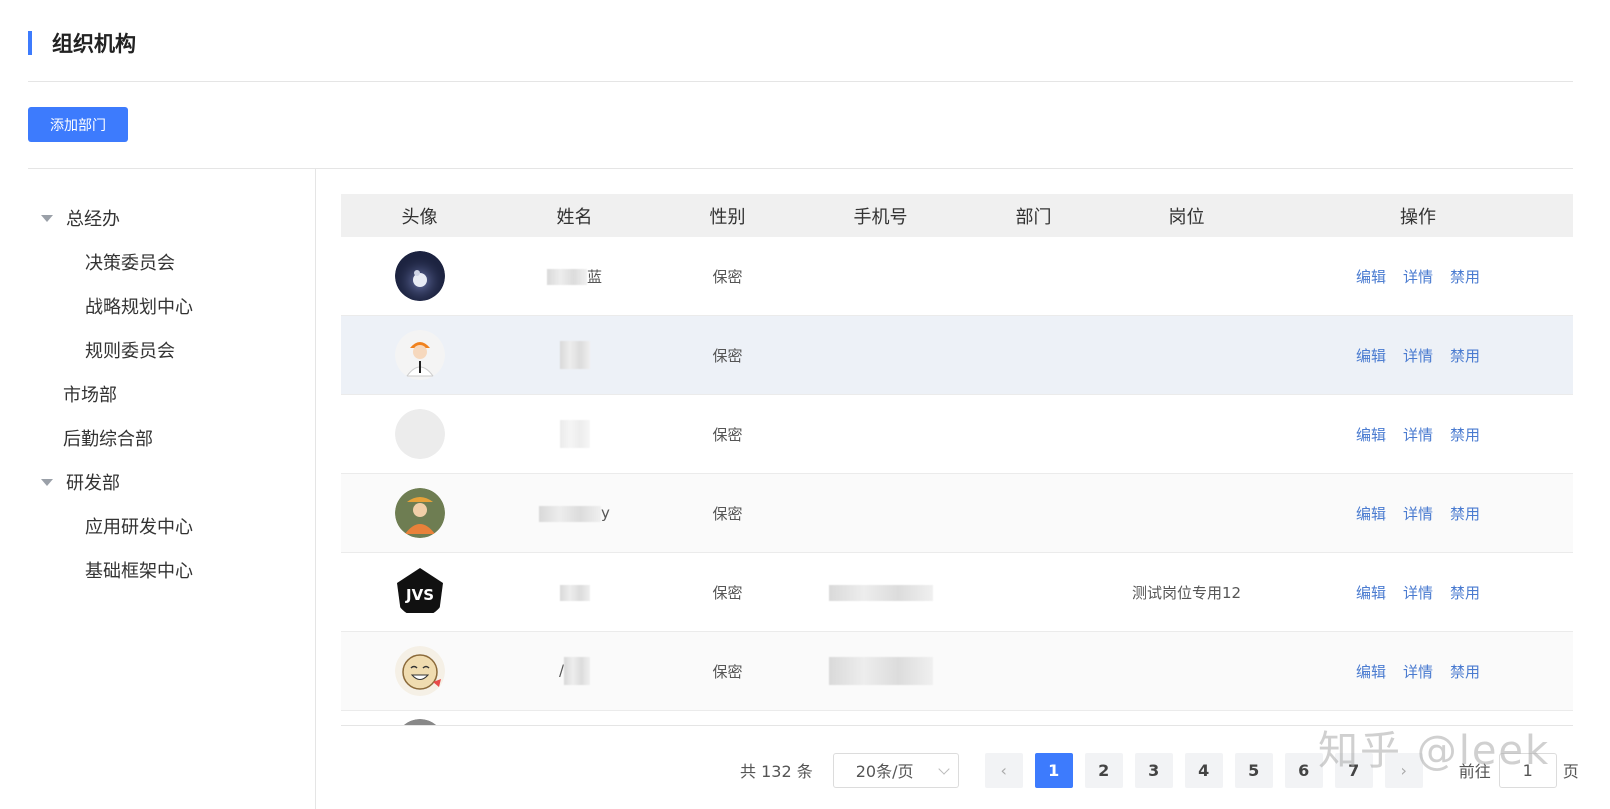 This screenshot has height=809, width=1610. Describe the element at coordinates (90, 395) in the screenshot. I see `tree-node-label: 市场部` at that location.